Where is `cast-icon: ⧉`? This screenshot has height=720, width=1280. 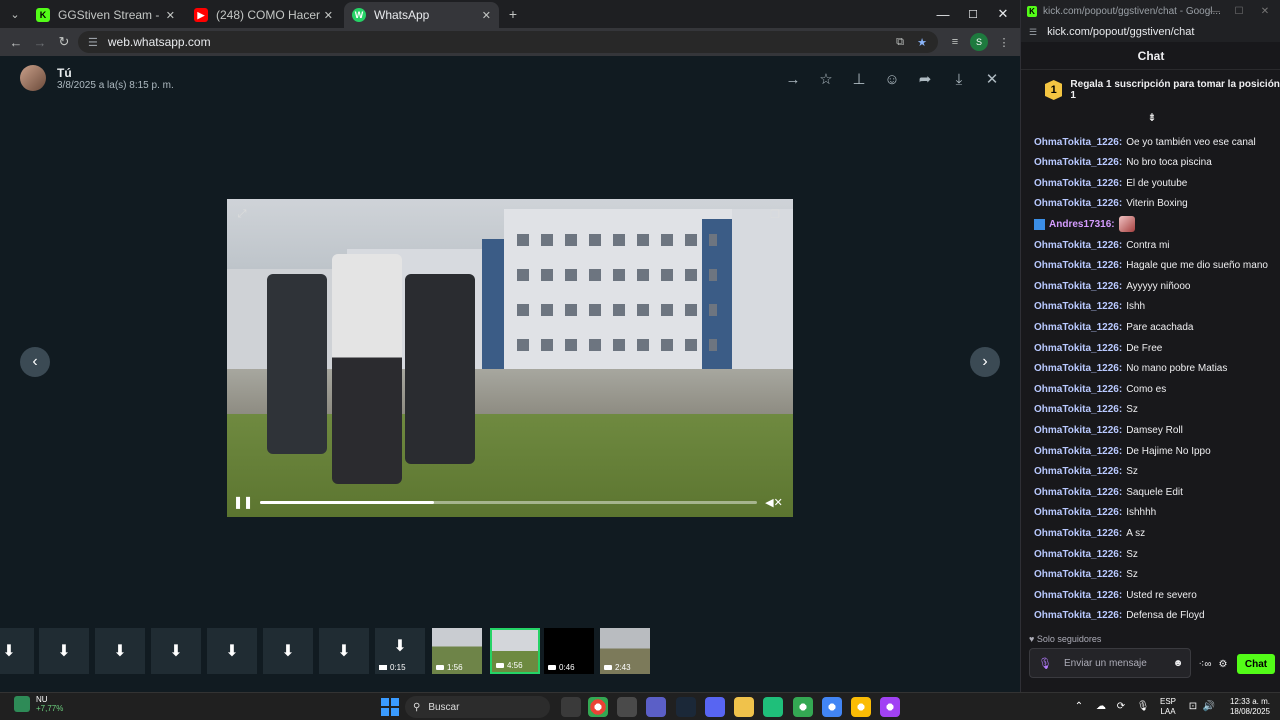 cast-icon: ⧉ is located at coordinates (900, 42).